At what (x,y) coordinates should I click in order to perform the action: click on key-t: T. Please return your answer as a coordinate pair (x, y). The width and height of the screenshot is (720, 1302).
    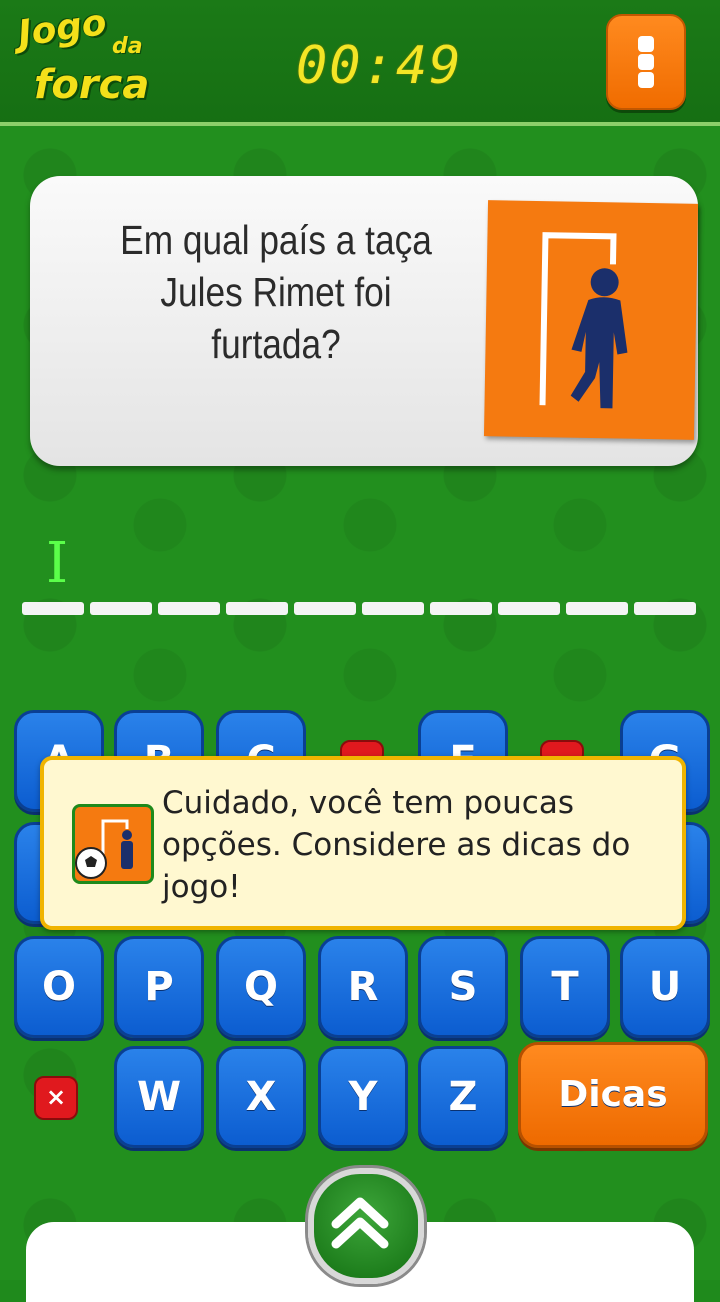
    Looking at the image, I should click on (565, 987).